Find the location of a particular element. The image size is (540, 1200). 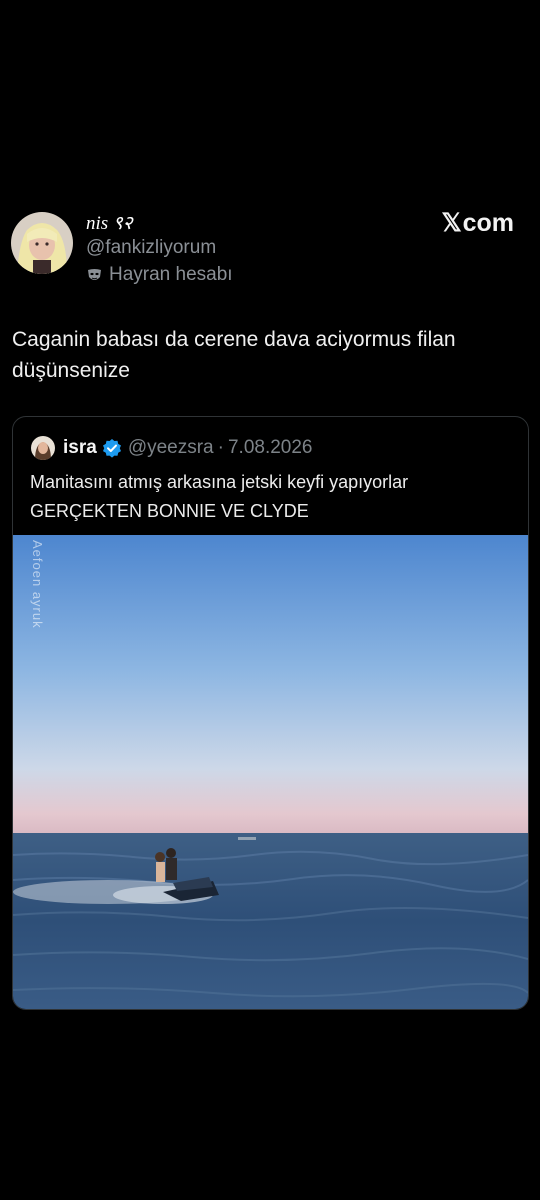

fan-account-label: Hayran hesabı is located at coordinates (159, 275).